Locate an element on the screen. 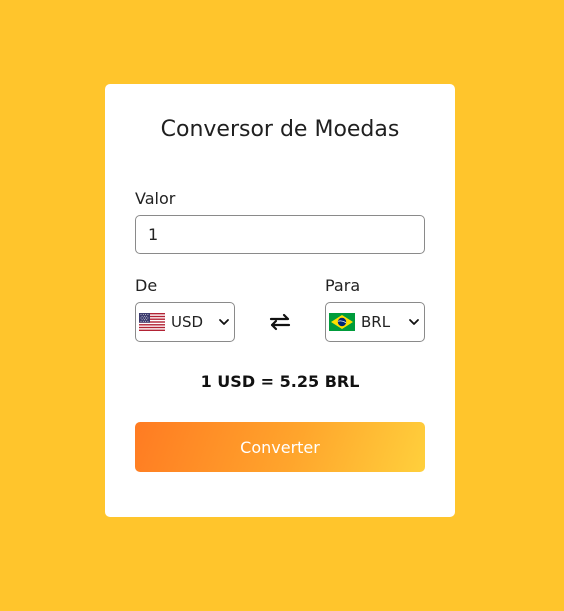 This screenshot has width=564, height=611. from-currency-select: USD is located at coordinates (185, 322).